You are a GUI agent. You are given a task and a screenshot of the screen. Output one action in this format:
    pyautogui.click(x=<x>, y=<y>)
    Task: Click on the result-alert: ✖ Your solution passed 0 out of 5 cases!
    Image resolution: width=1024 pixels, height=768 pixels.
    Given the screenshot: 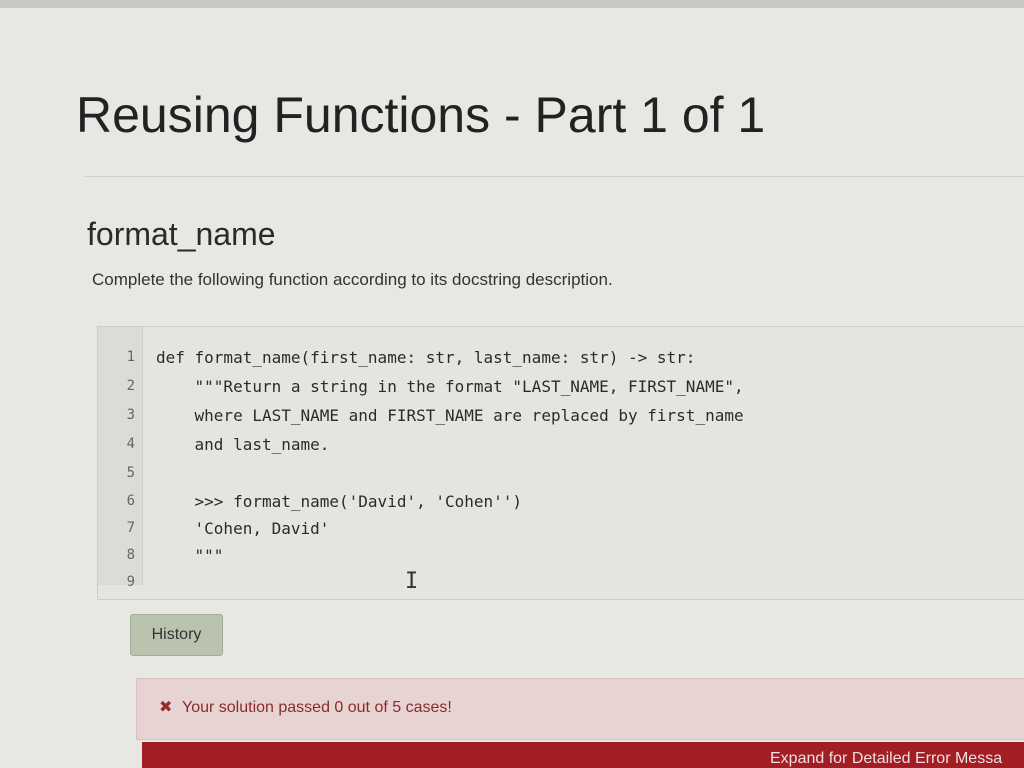 What is the action you would take?
    pyautogui.click(x=580, y=709)
    